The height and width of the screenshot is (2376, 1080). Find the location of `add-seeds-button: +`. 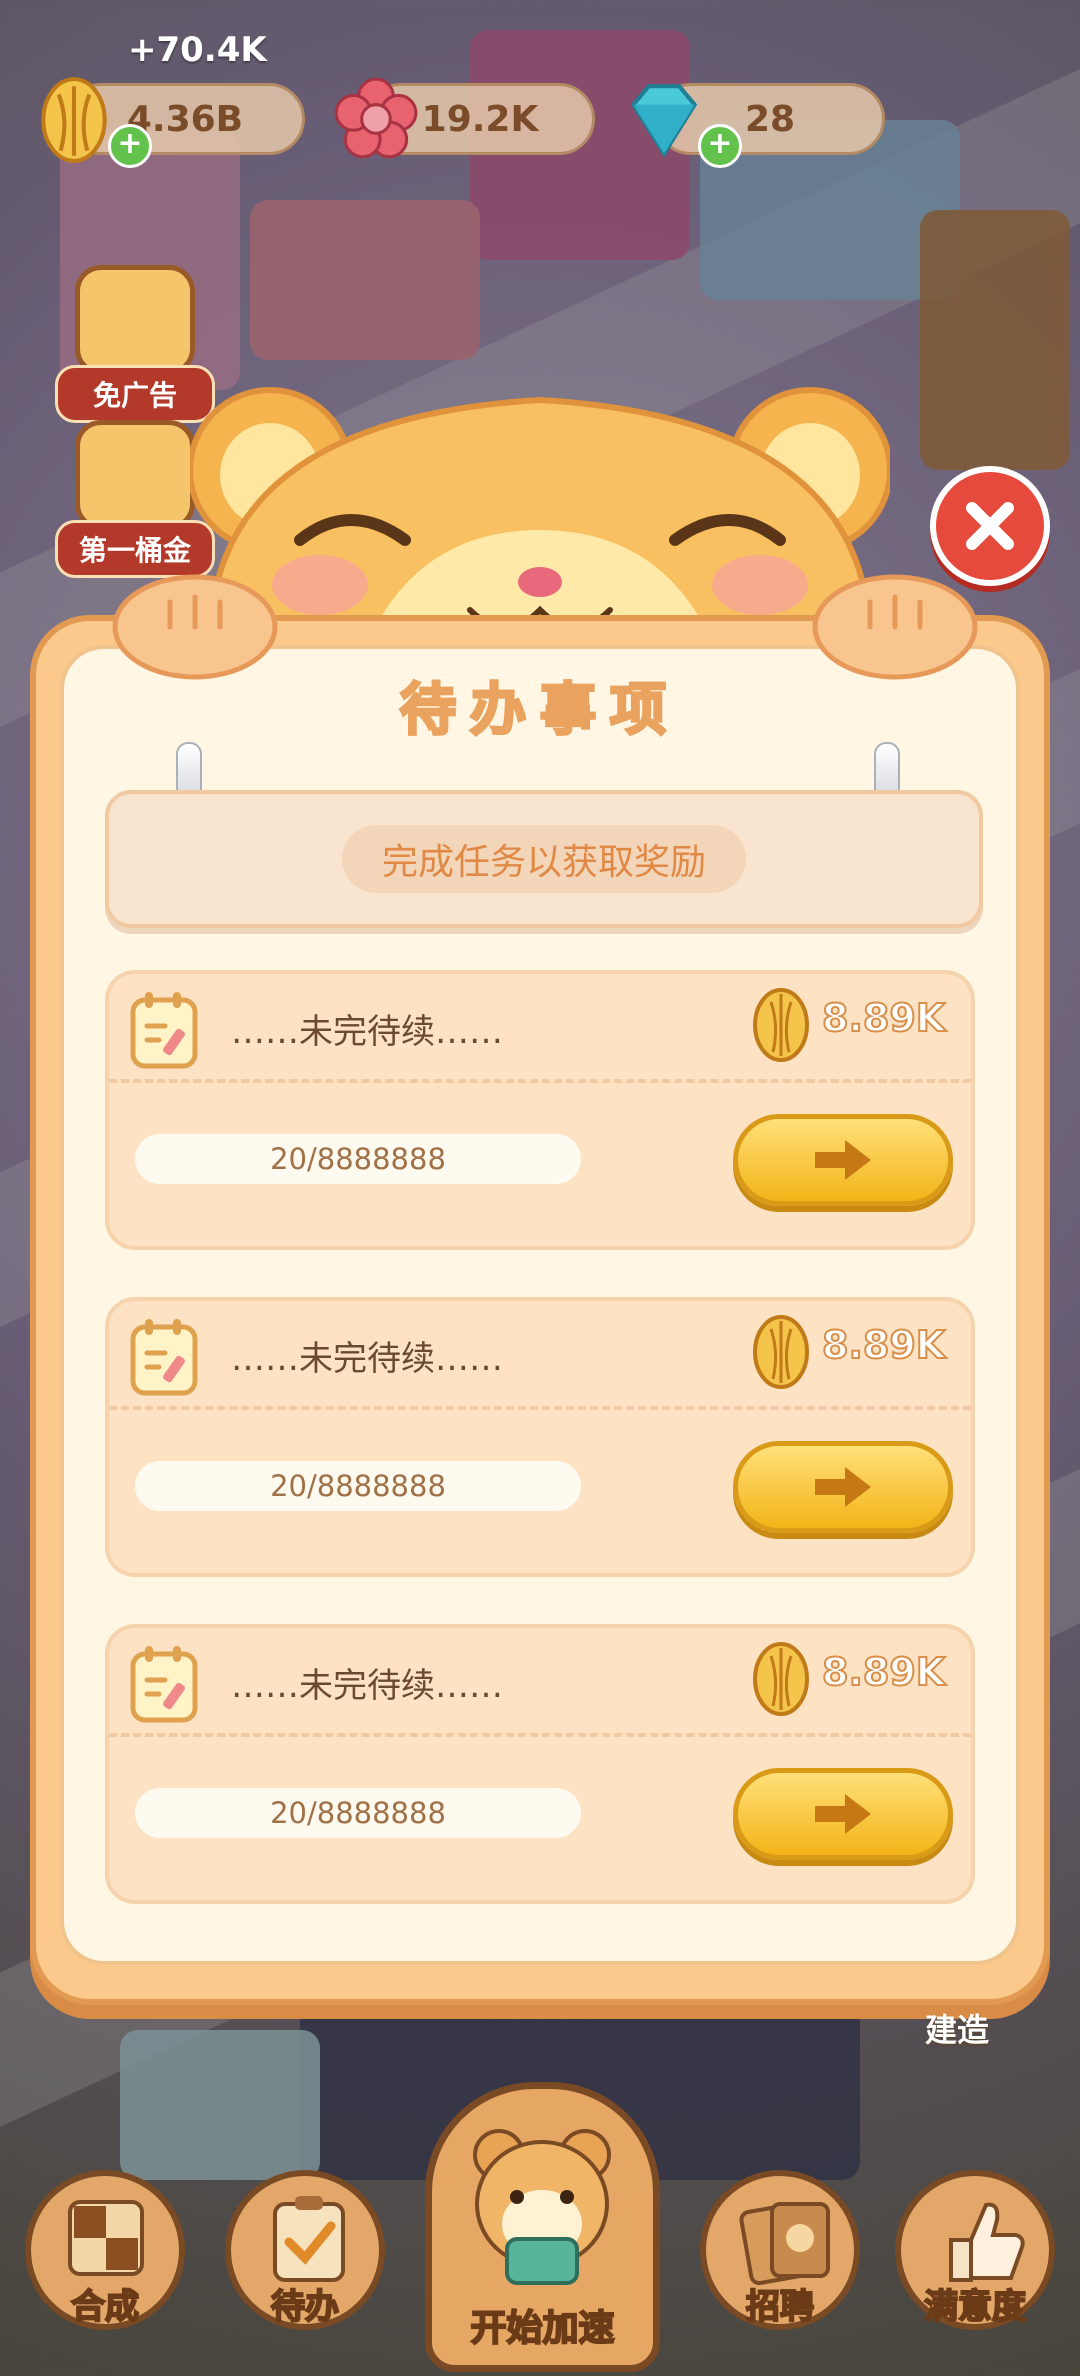

add-seeds-button: + is located at coordinates (130, 146).